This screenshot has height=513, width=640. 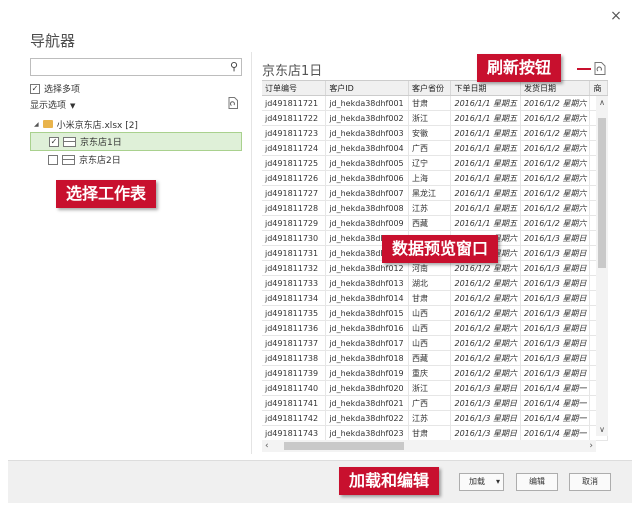 I want to click on search-icon: ⚲, so click(x=234, y=66).